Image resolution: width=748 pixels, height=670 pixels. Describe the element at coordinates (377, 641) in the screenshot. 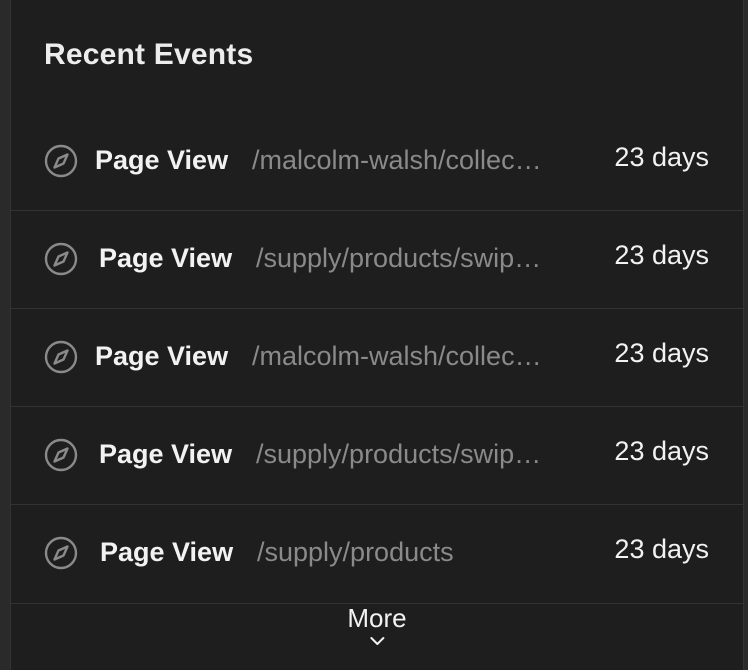

I see `chevron-down-icon` at that location.